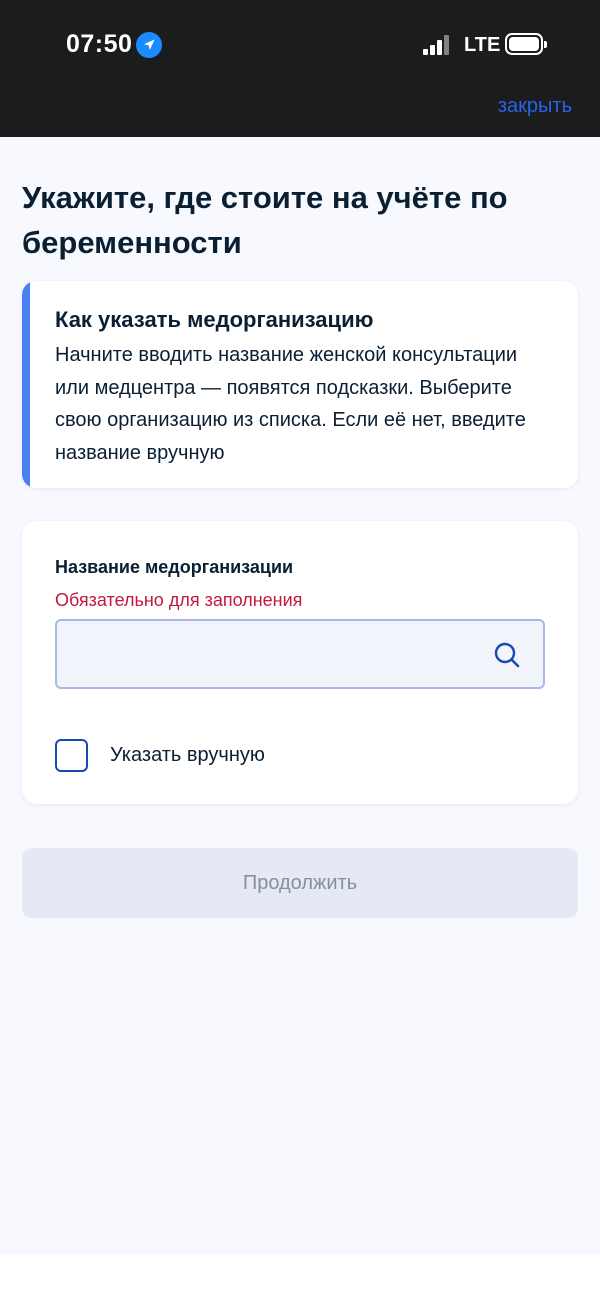 This screenshot has height=1303, width=600. What do you see at coordinates (26, 384) in the screenshot?
I see `info-accent-bar` at bounding box center [26, 384].